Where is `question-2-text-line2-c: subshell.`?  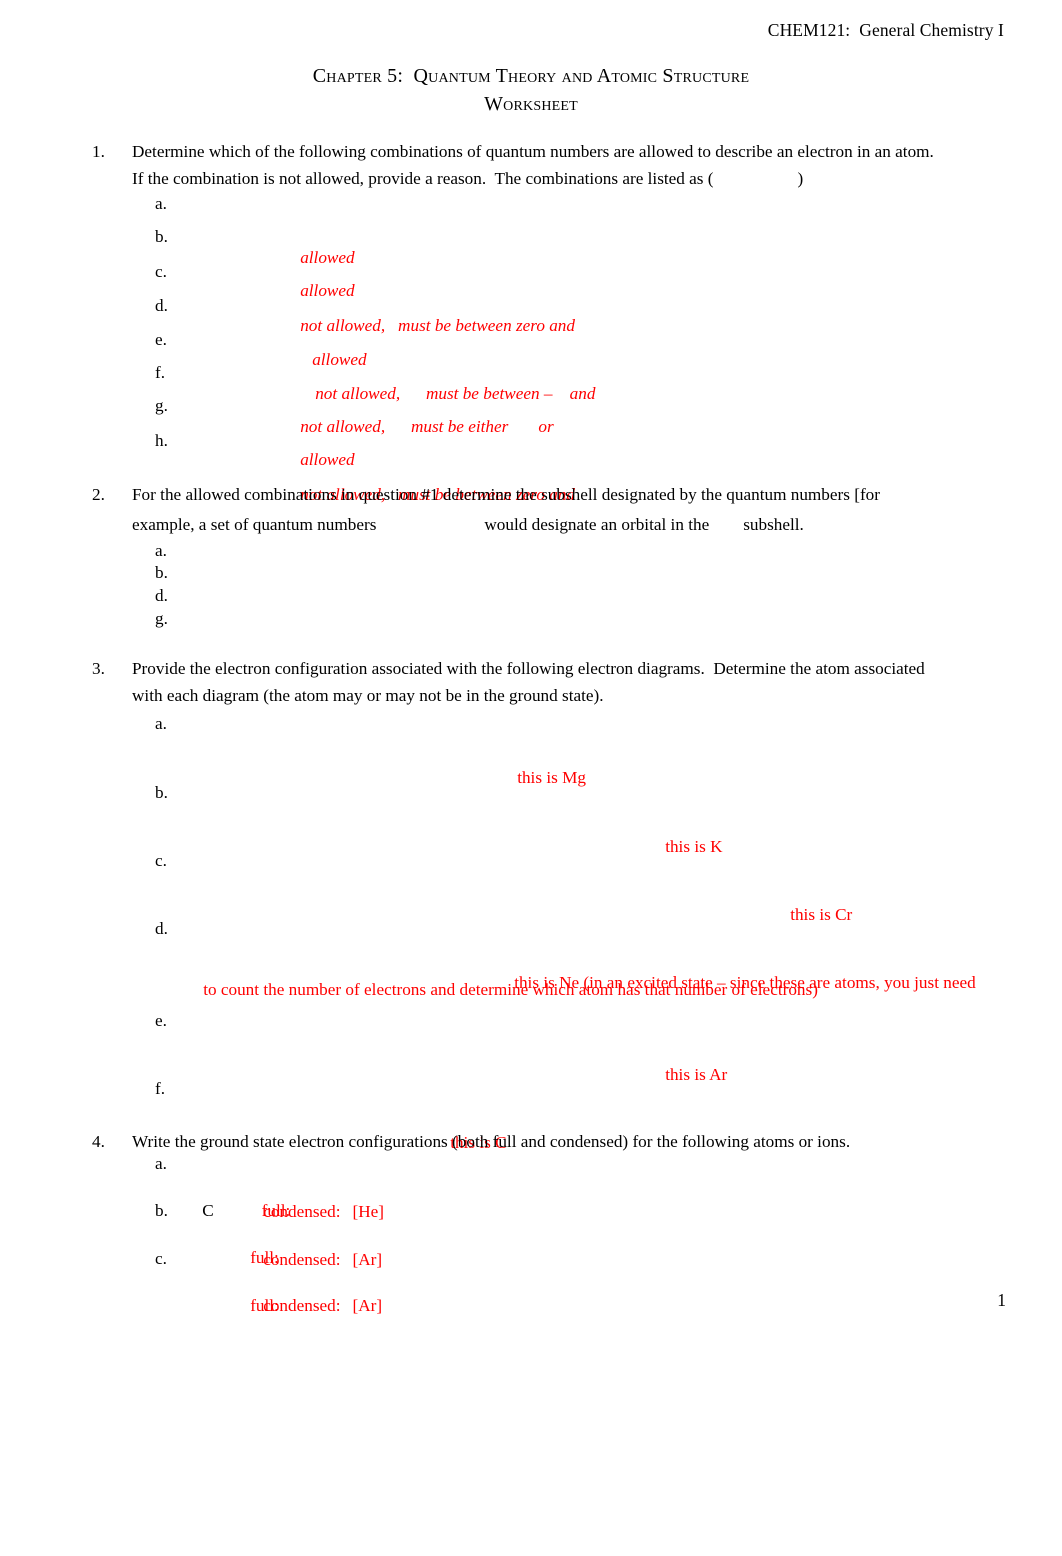
question-2-text-line2-c: subshell. is located at coordinates (773, 524).